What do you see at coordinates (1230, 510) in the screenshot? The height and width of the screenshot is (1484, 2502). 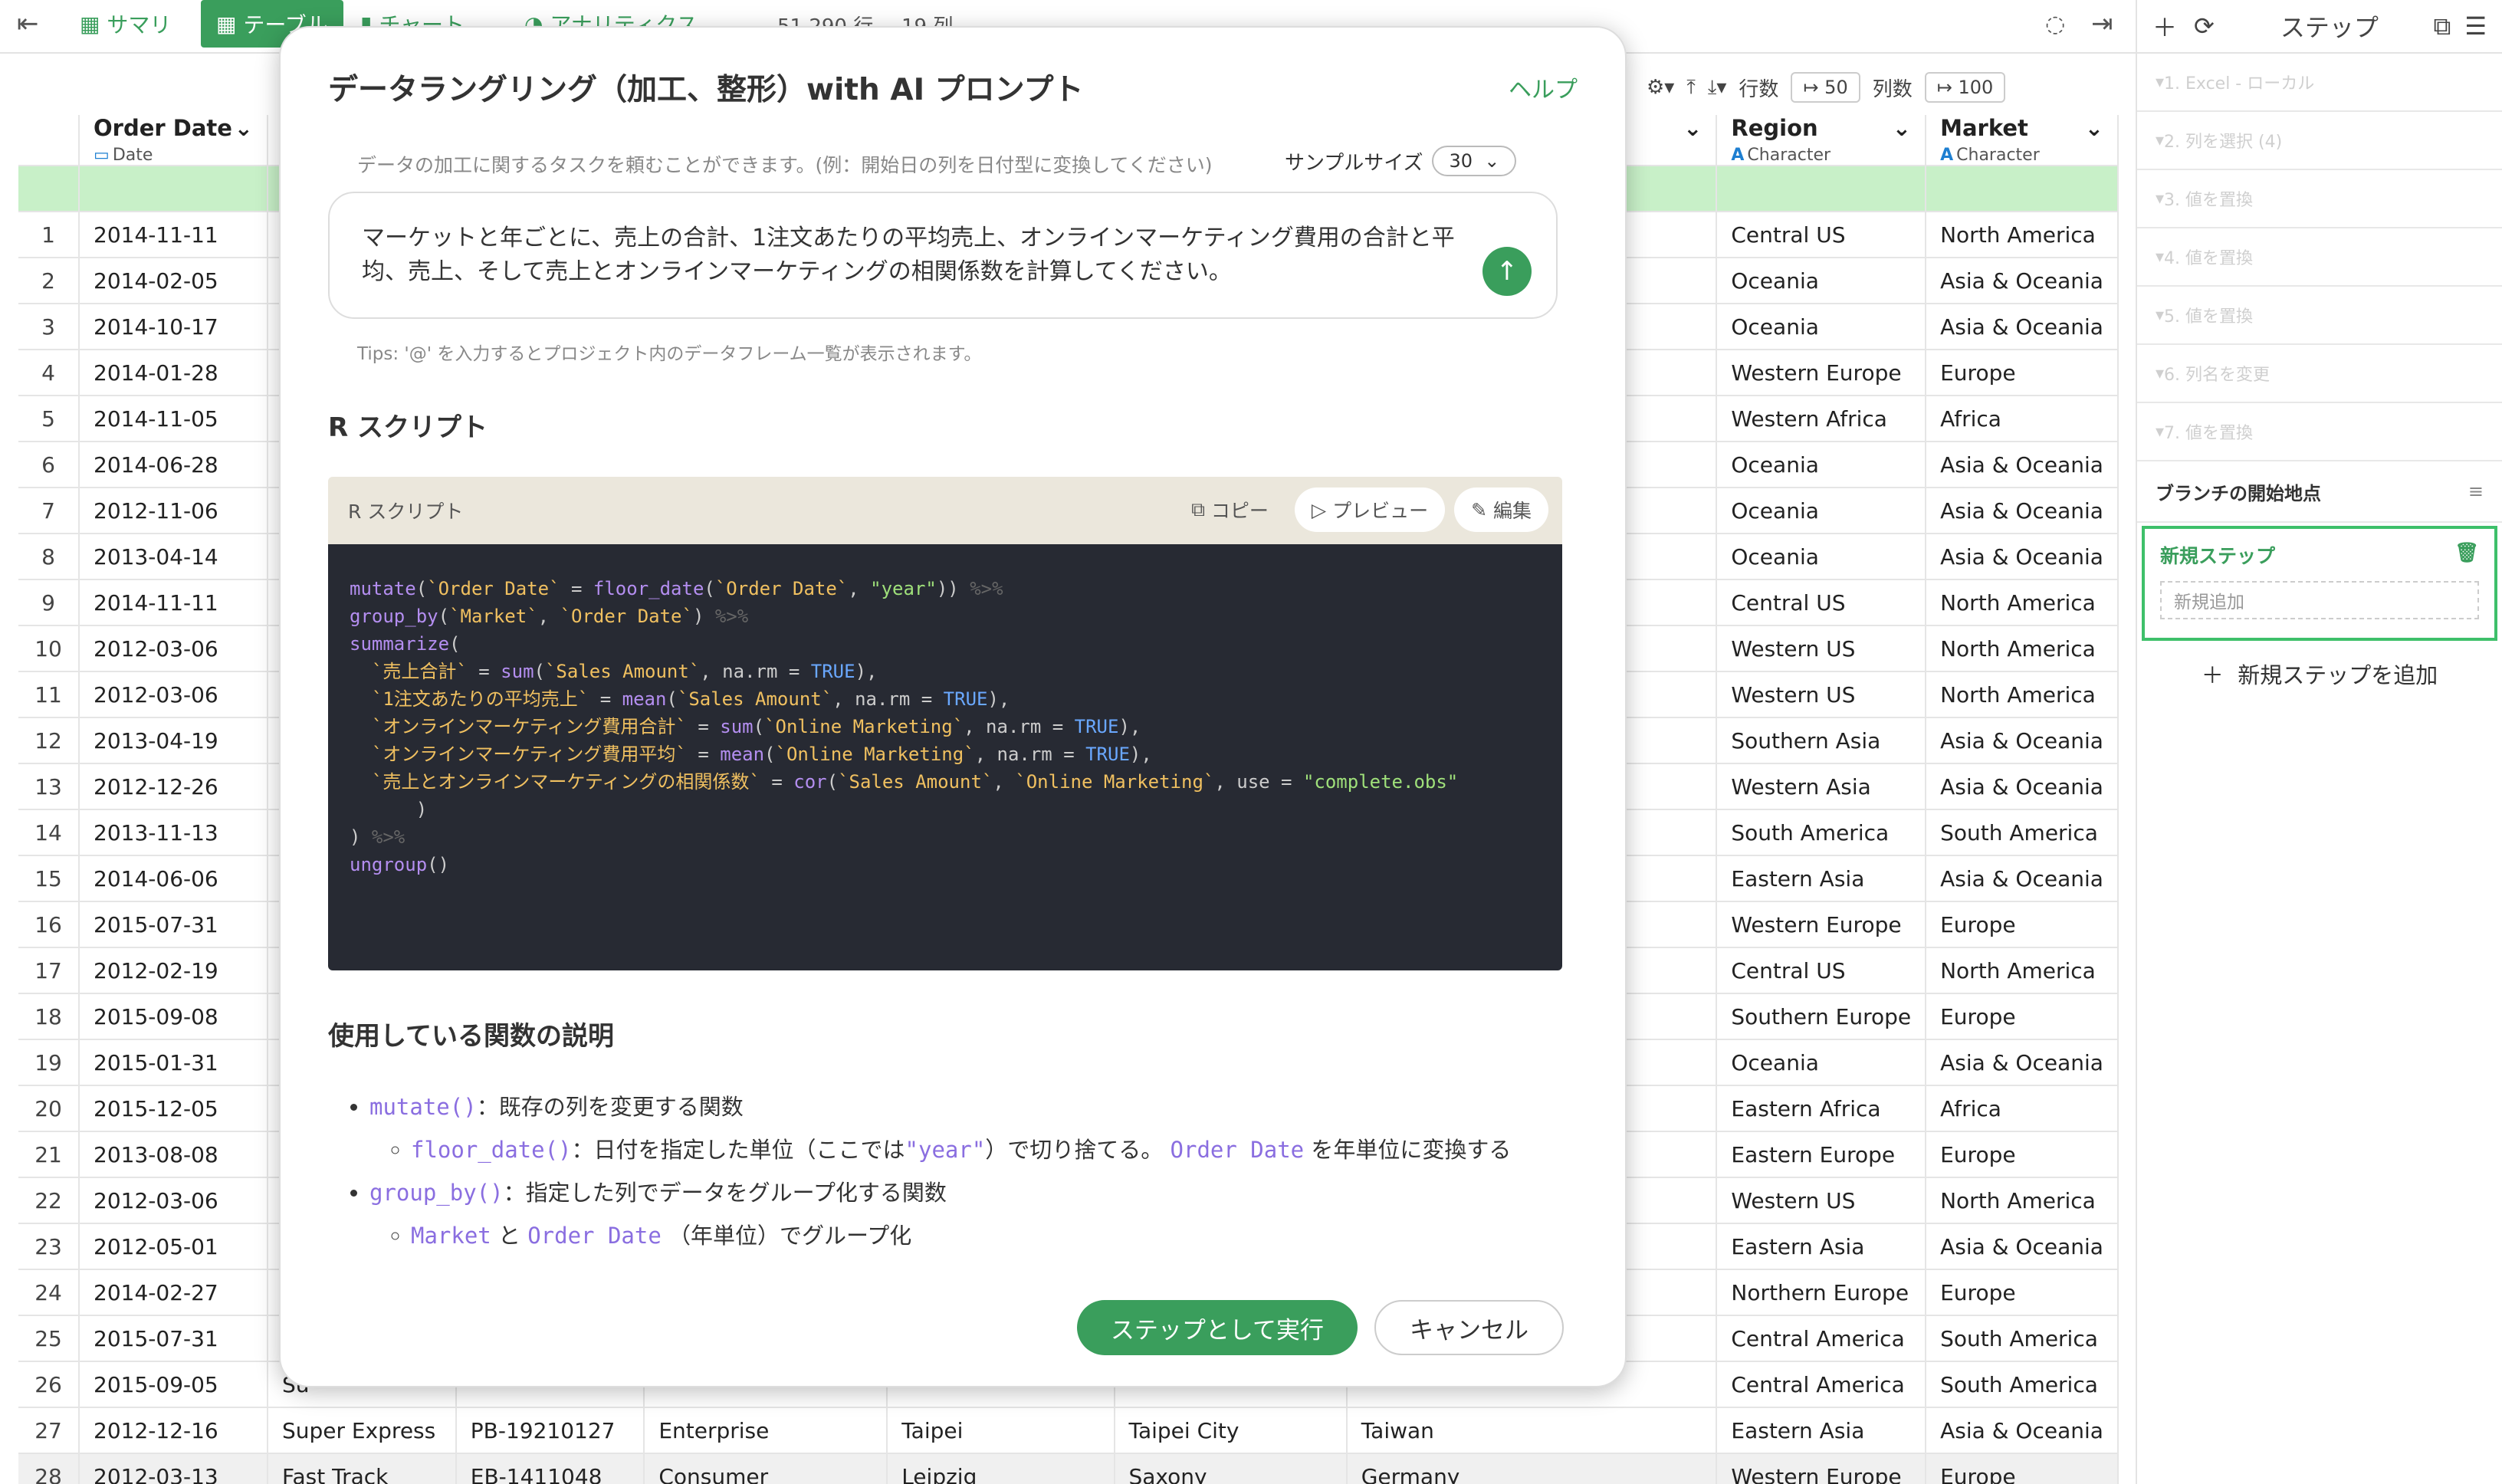 I see `copy-button: ⧉ コピー` at bounding box center [1230, 510].